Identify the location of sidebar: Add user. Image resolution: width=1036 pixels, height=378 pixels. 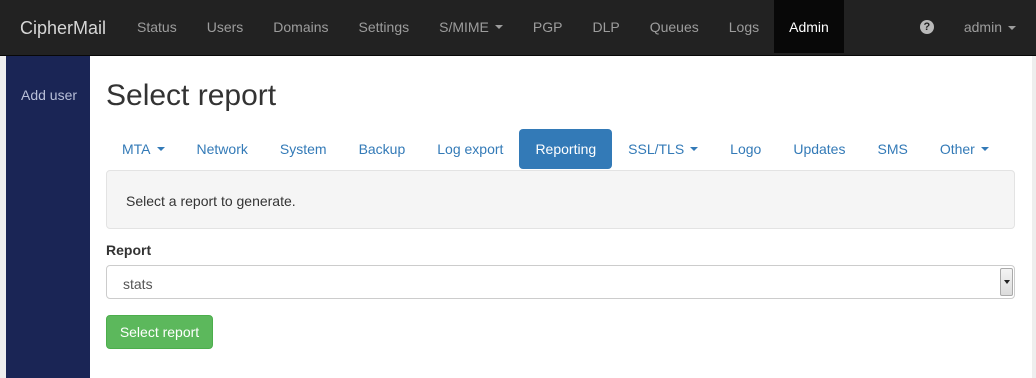
(48, 217).